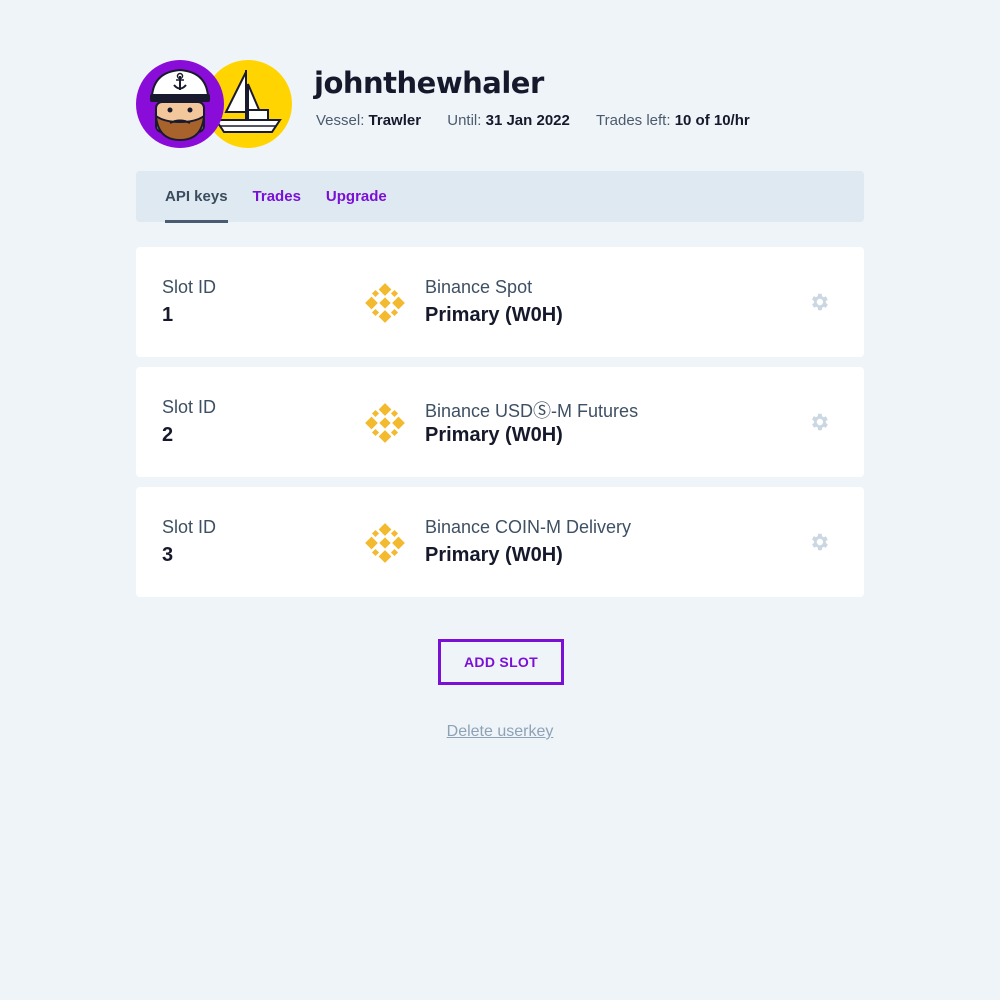 Image resolution: width=1000 pixels, height=1000 pixels. What do you see at coordinates (527, 120) in the screenshot?
I see `until-value: 31 Jan 2022` at bounding box center [527, 120].